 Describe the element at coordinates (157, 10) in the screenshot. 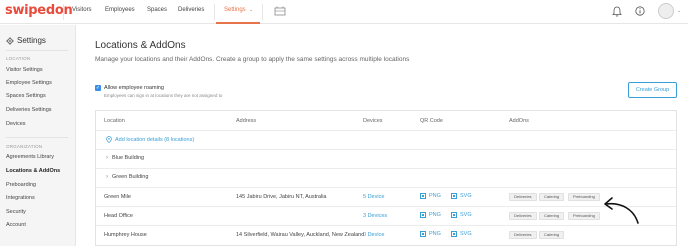

I see `nav-spaces: Spaces` at that location.